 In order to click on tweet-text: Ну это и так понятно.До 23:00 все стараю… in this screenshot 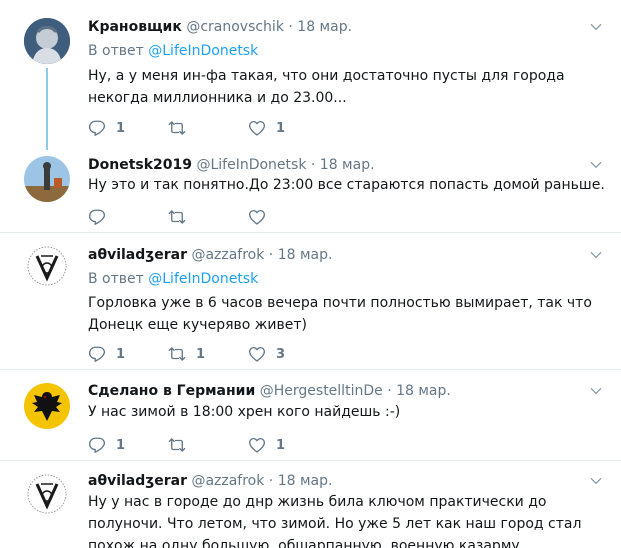, I will do `click(346, 185)`.